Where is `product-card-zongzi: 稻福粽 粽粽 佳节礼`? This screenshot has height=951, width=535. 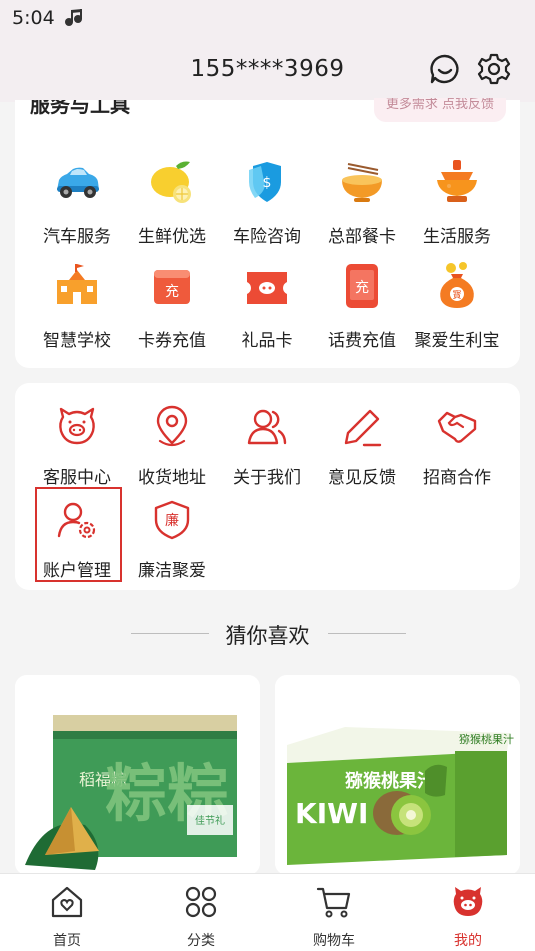
product-card-zongzi: 稻福粽 粽粽 佳节礼 is located at coordinates (137, 775).